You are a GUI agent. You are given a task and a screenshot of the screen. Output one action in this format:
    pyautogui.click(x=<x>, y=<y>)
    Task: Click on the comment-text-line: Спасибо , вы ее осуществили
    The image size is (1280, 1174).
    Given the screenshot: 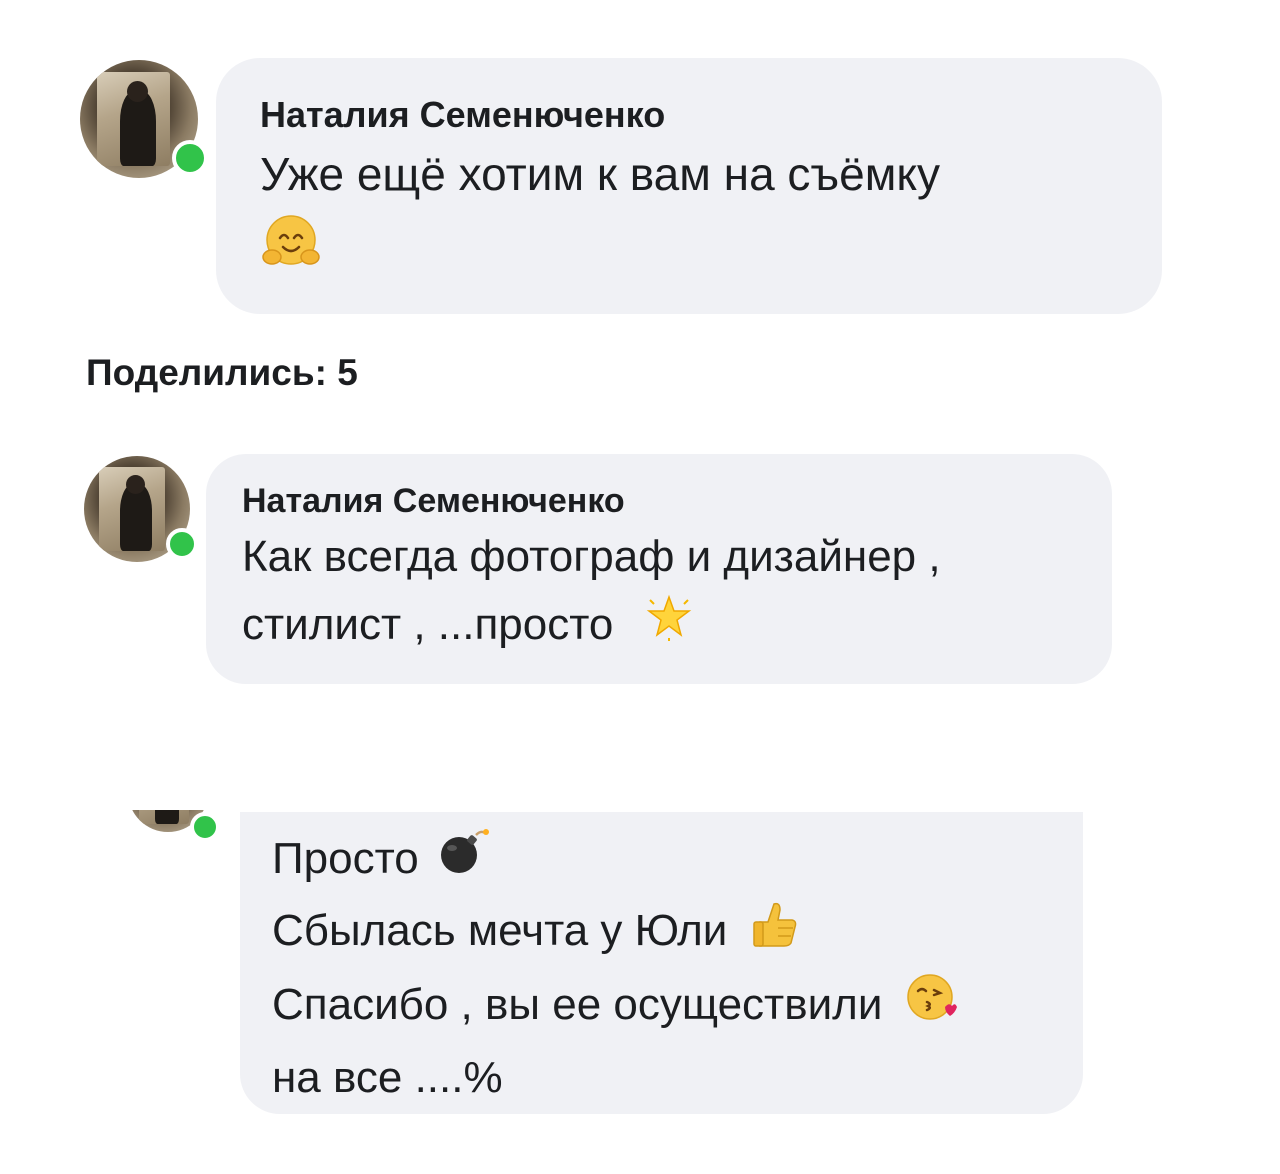 What is the action you would take?
    pyautogui.click(x=577, y=1004)
    